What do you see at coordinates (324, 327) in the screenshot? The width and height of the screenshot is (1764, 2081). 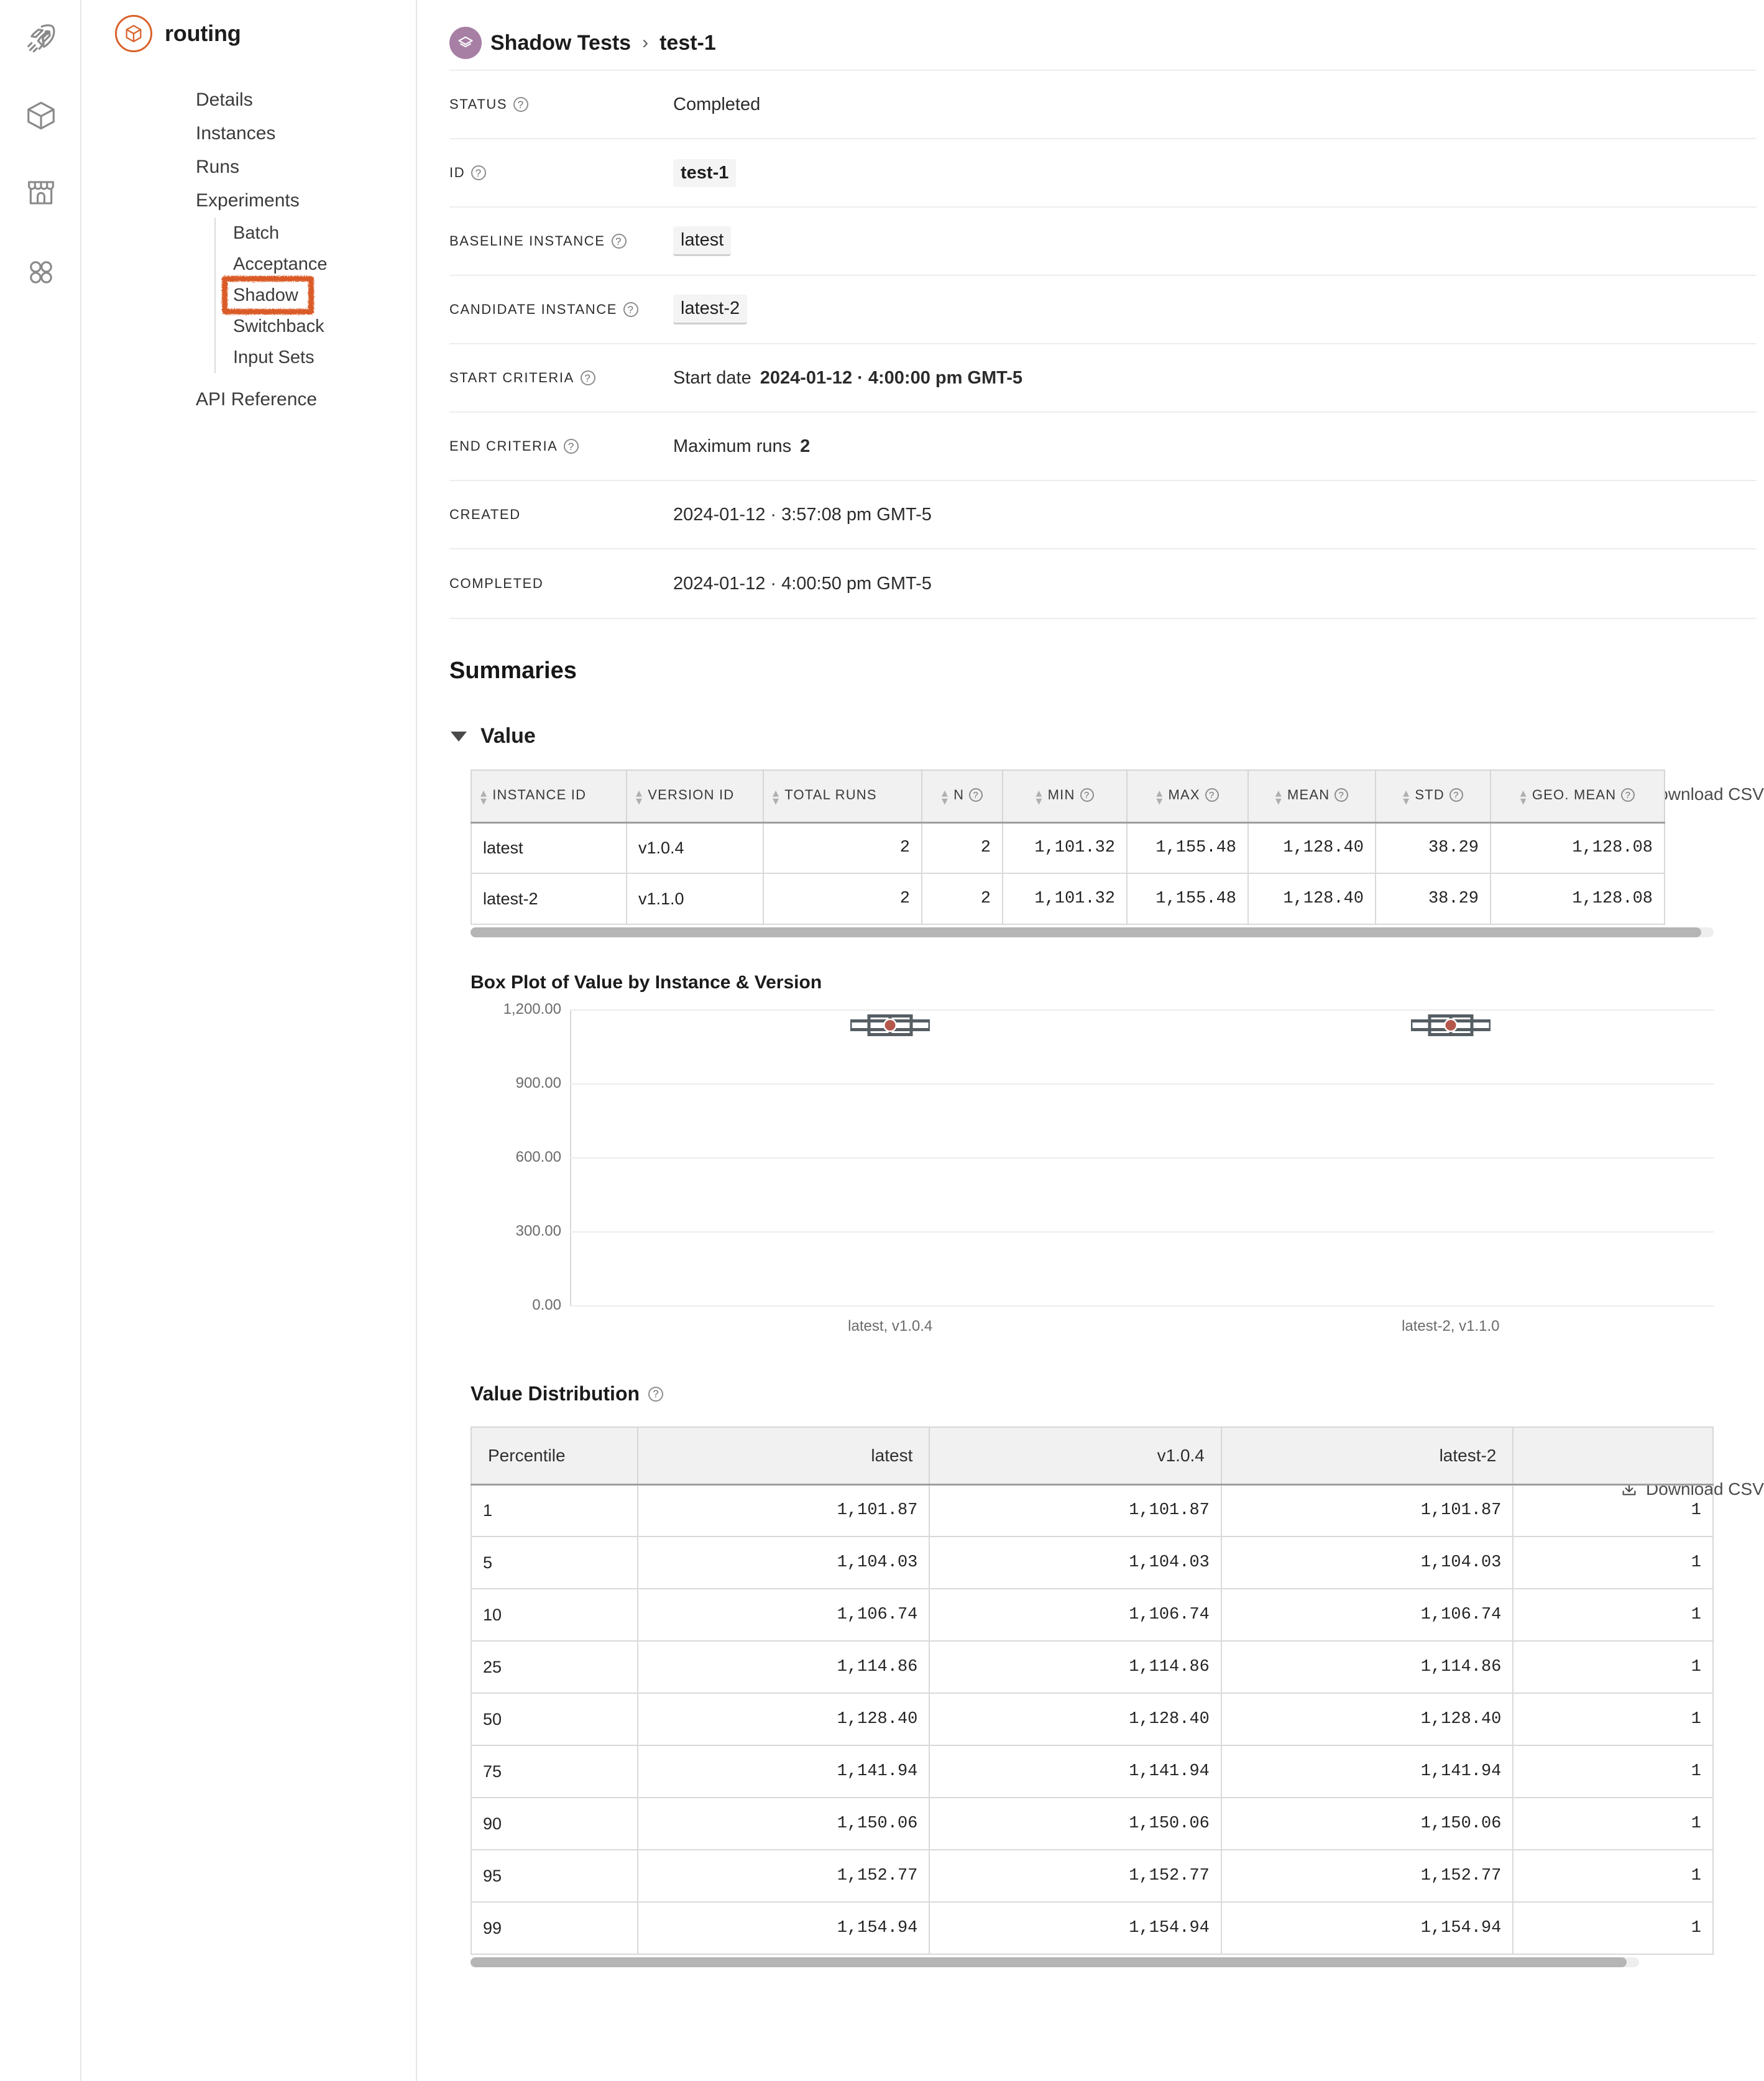 I see `sidebar-item-switchback: Switchback` at bounding box center [324, 327].